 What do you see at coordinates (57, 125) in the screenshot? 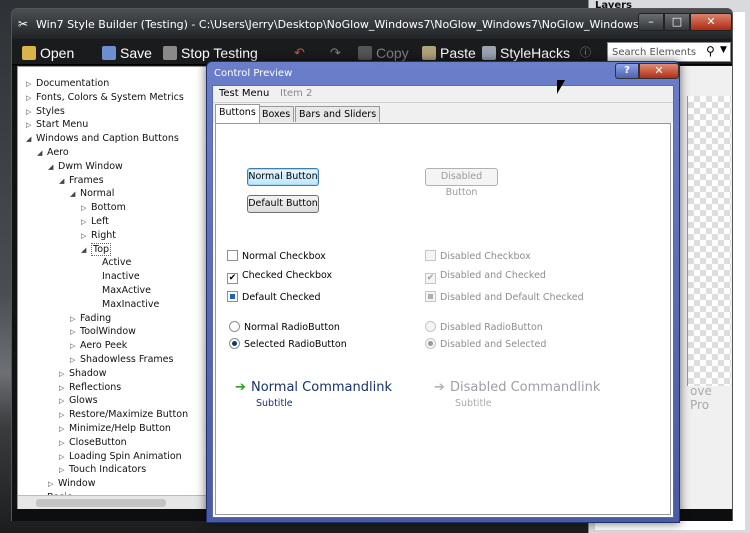
I see `tree-item: ▷ Start Menu` at bounding box center [57, 125].